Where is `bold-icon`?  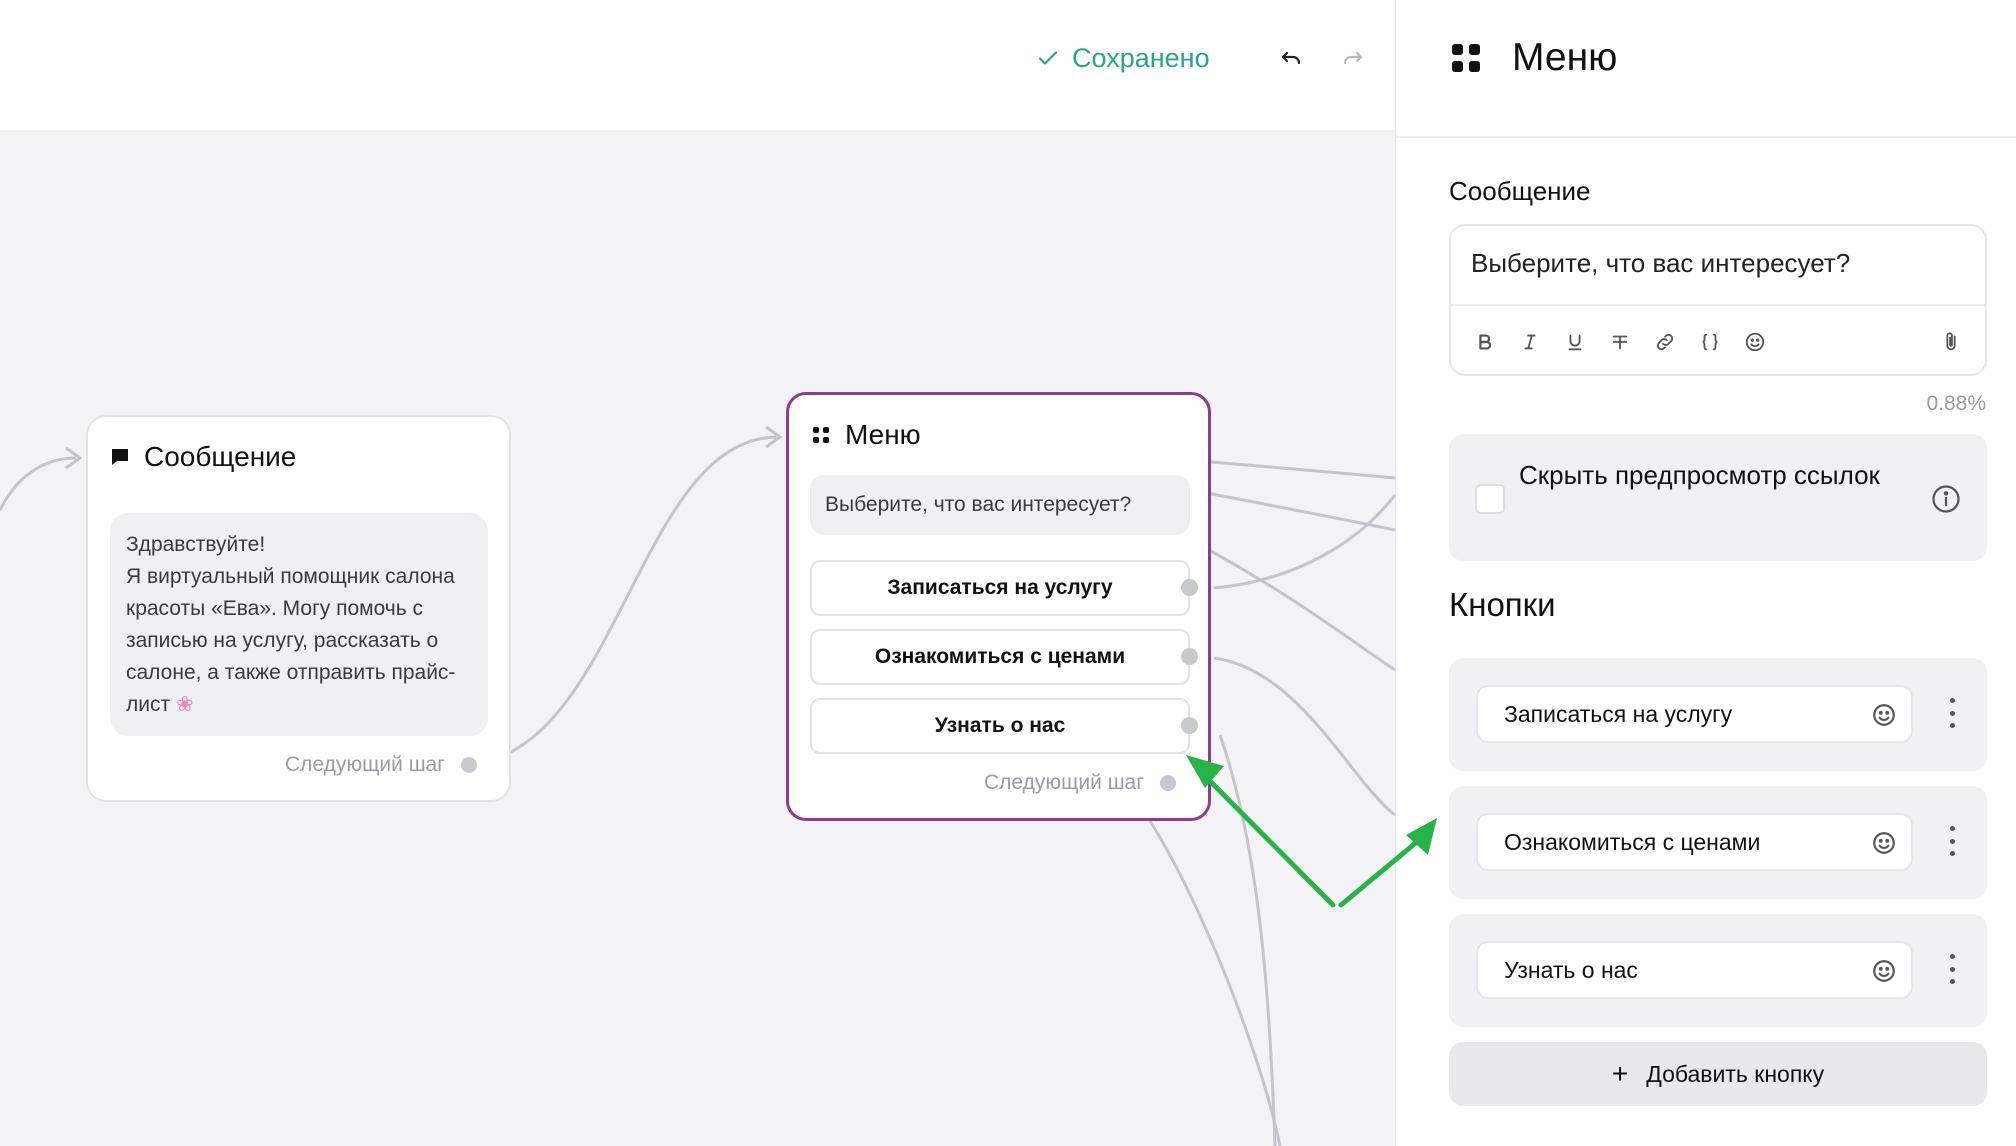 bold-icon is located at coordinates (1485, 342).